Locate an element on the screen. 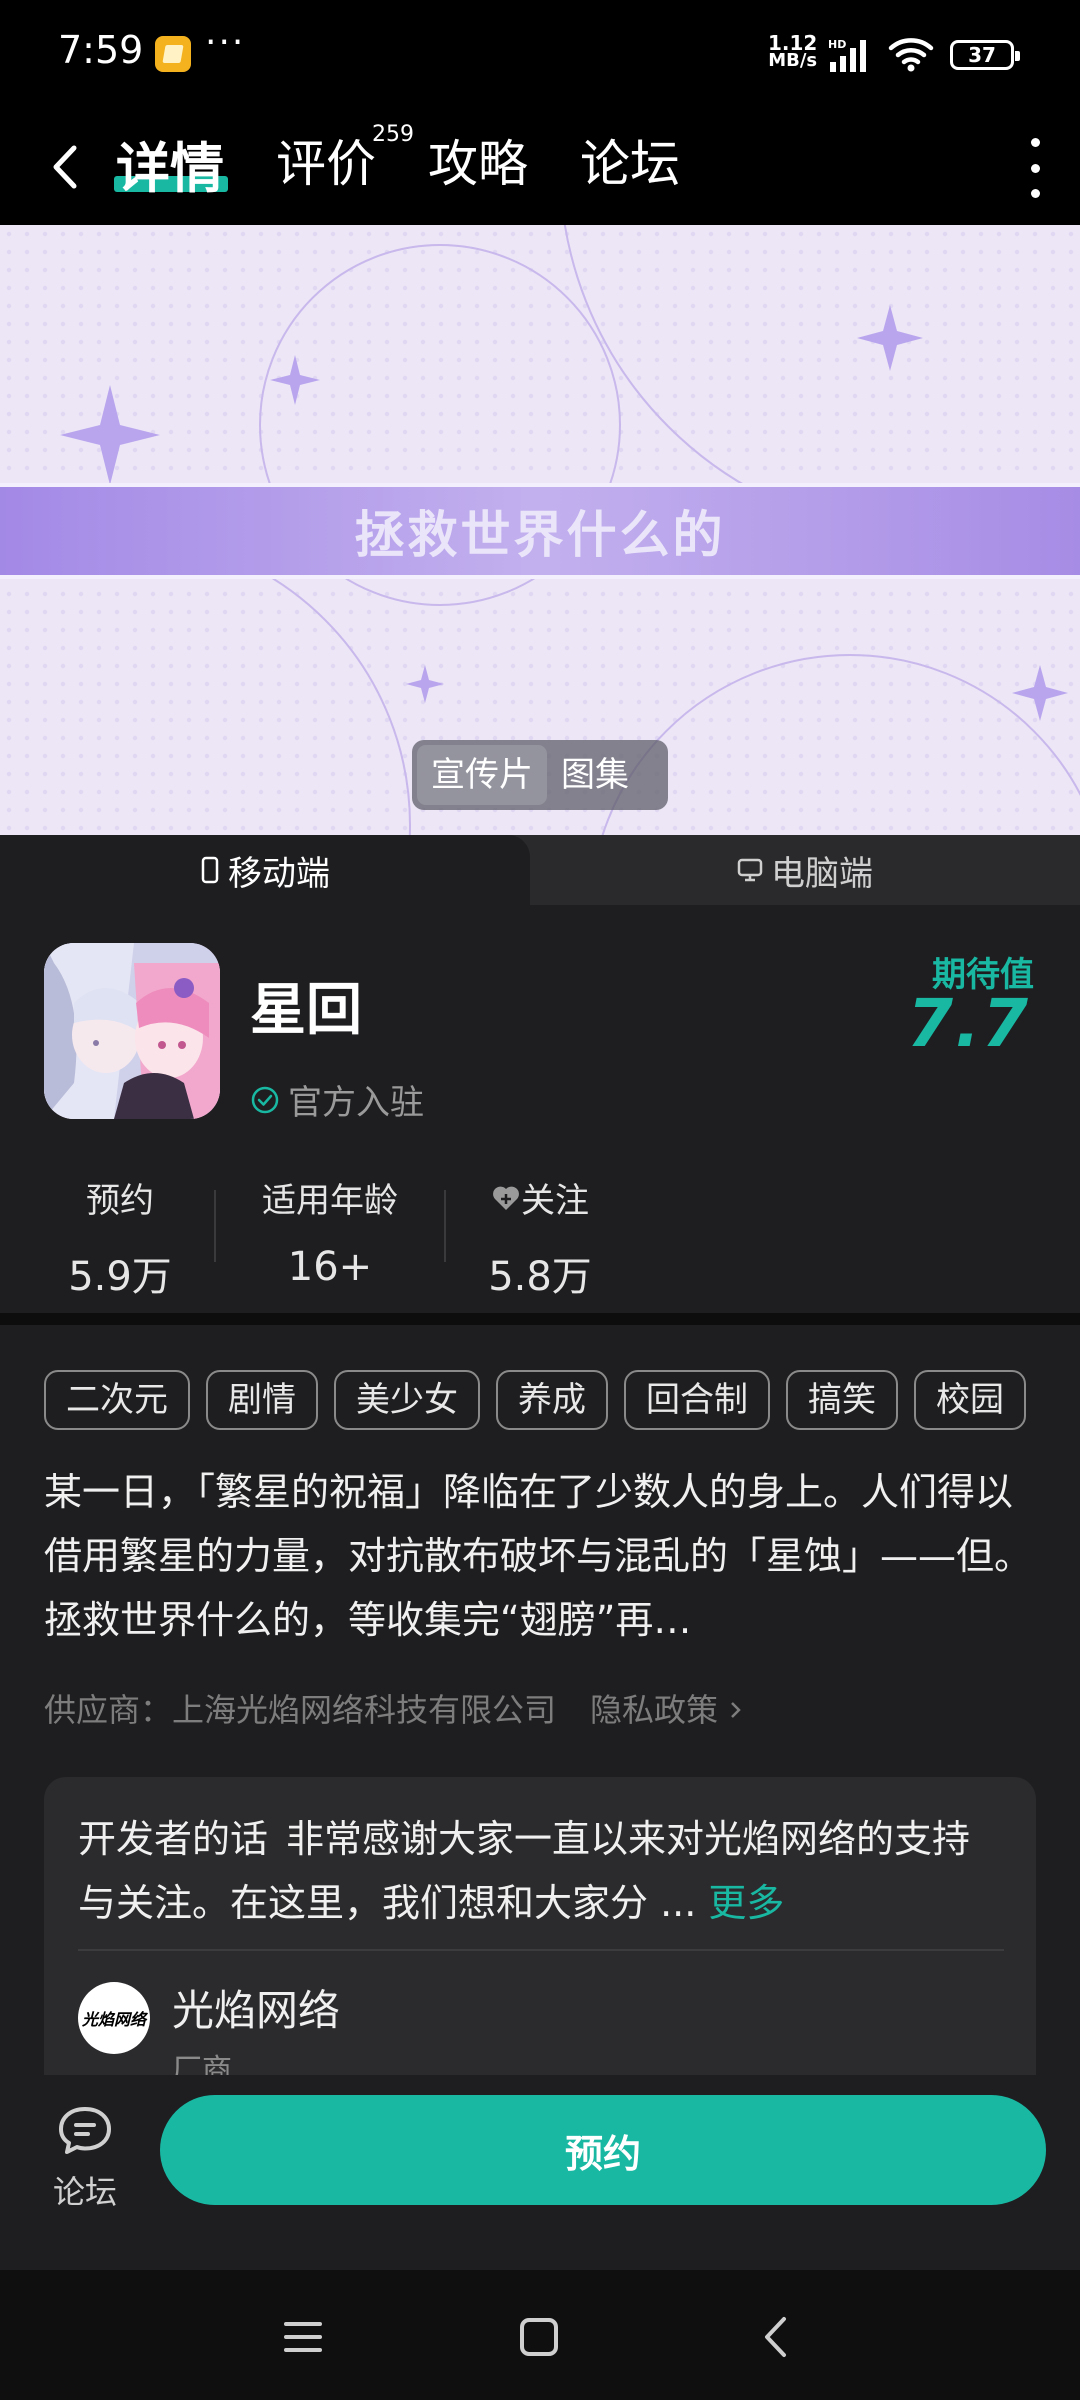 Image resolution: width=1080 pixels, height=2400 pixels. monitor-icon is located at coordinates (750, 870).